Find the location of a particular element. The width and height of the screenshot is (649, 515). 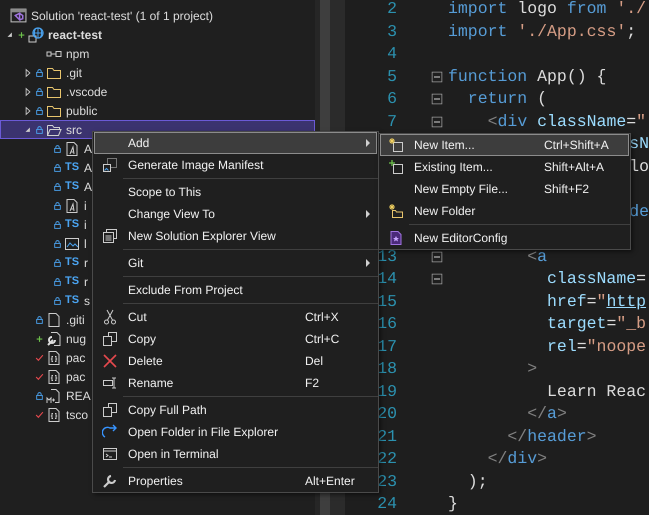

code-line: <a is located at coordinates (537, 256).